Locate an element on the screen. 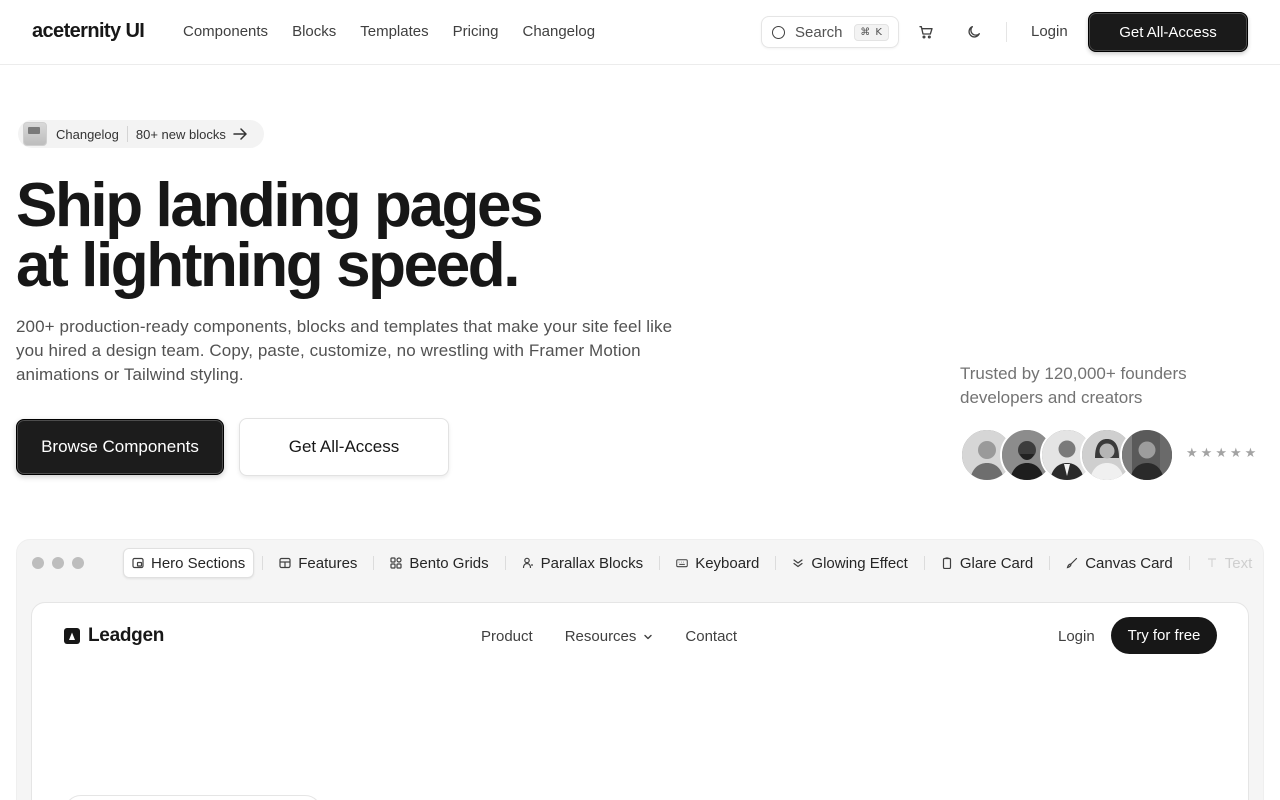 Image resolution: width=1280 pixels, height=800 pixels. tab-bento-grids: Bento Grids is located at coordinates (439, 563).